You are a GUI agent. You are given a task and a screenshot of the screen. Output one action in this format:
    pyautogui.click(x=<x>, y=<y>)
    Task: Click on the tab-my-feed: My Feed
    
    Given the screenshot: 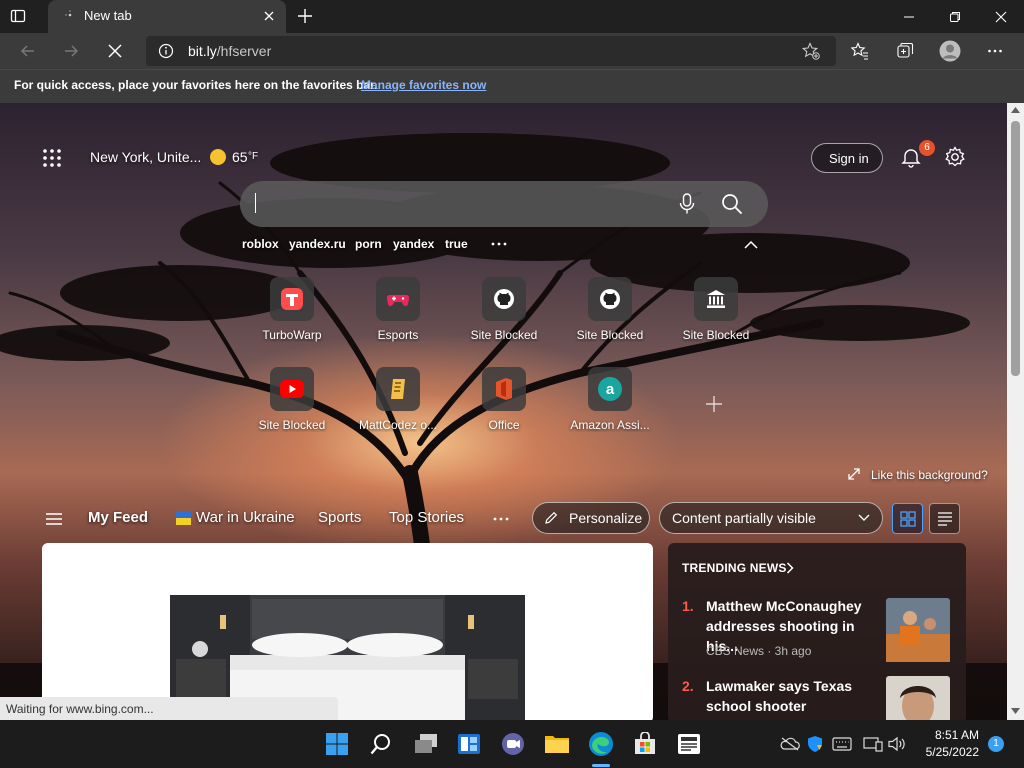 What is the action you would take?
    pyautogui.click(x=118, y=517)
    